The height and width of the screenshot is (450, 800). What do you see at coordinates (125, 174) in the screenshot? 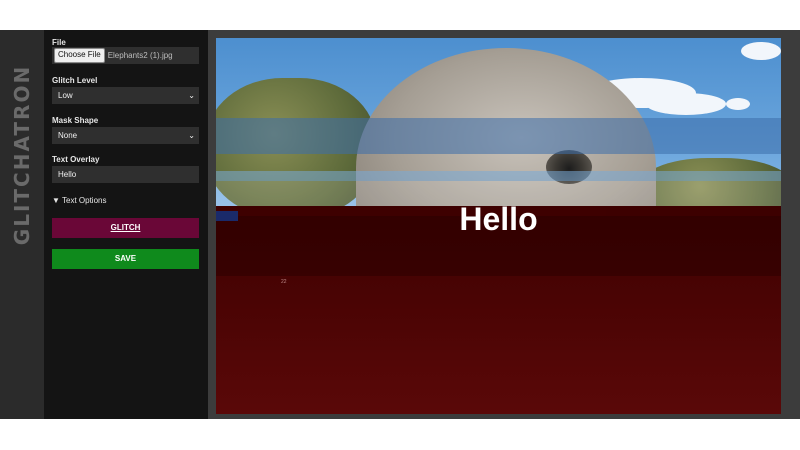
I see `text-overlay-input: Hello` at bounding box center [125, 174].